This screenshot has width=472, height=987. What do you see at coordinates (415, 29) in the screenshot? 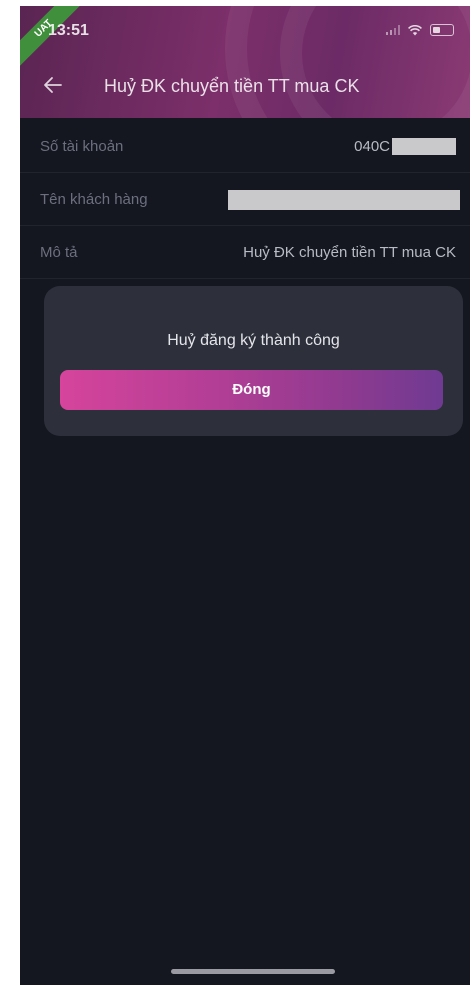
I see `wifi-icon` at bounding box center [415, 29].